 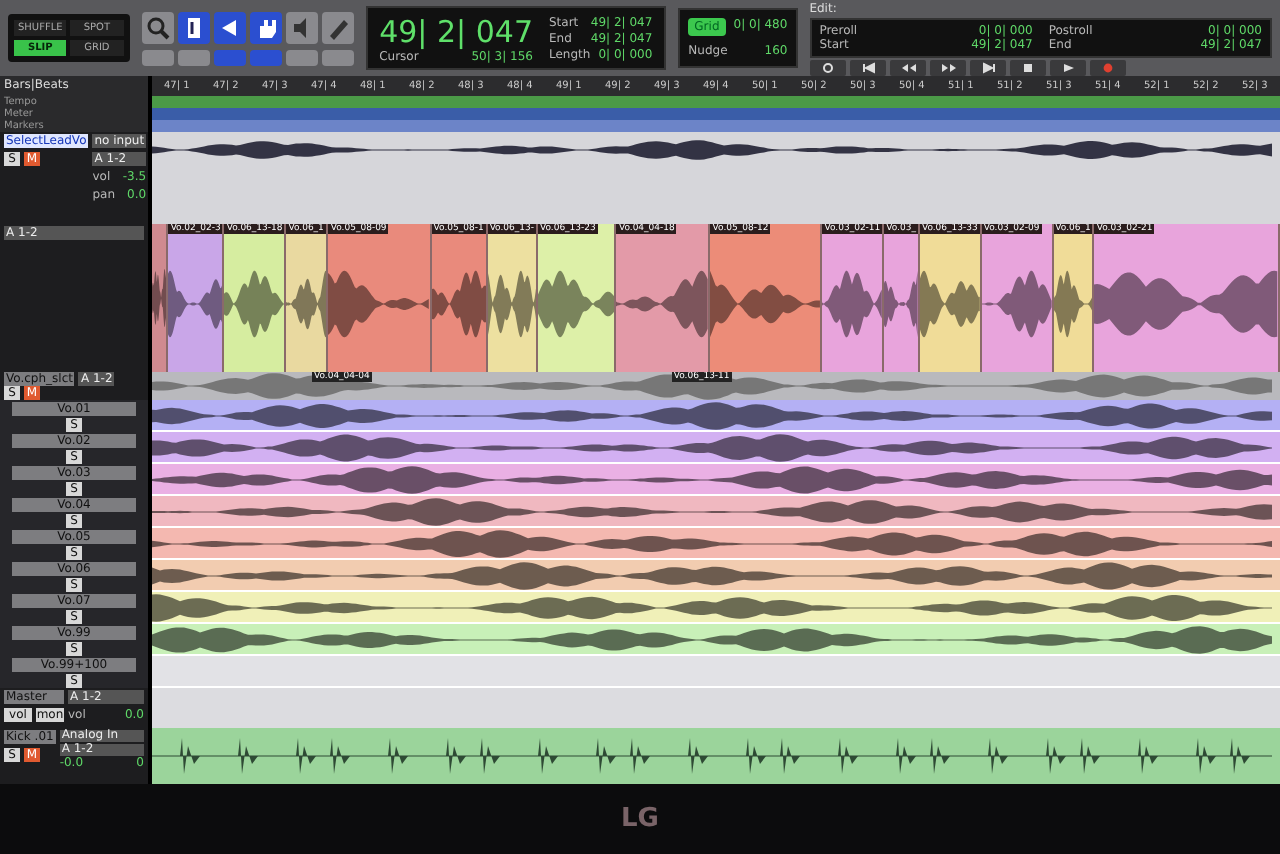 I want to click on search-icon, so click(x=157, y=27).